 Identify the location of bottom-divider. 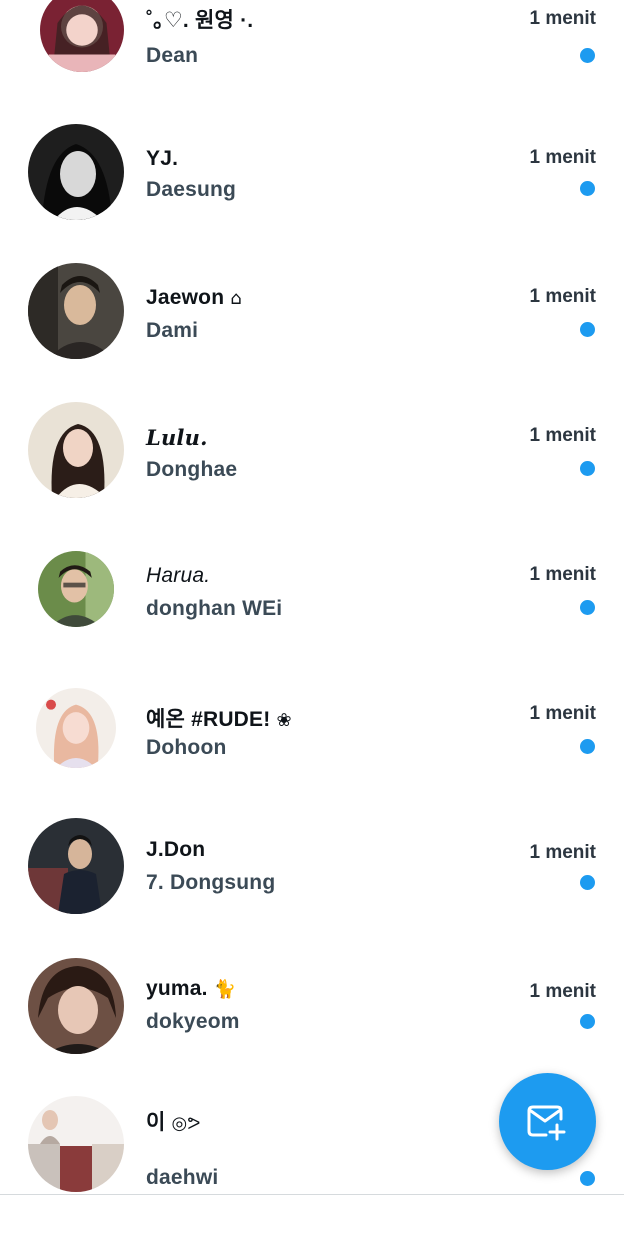
(312, 1194).